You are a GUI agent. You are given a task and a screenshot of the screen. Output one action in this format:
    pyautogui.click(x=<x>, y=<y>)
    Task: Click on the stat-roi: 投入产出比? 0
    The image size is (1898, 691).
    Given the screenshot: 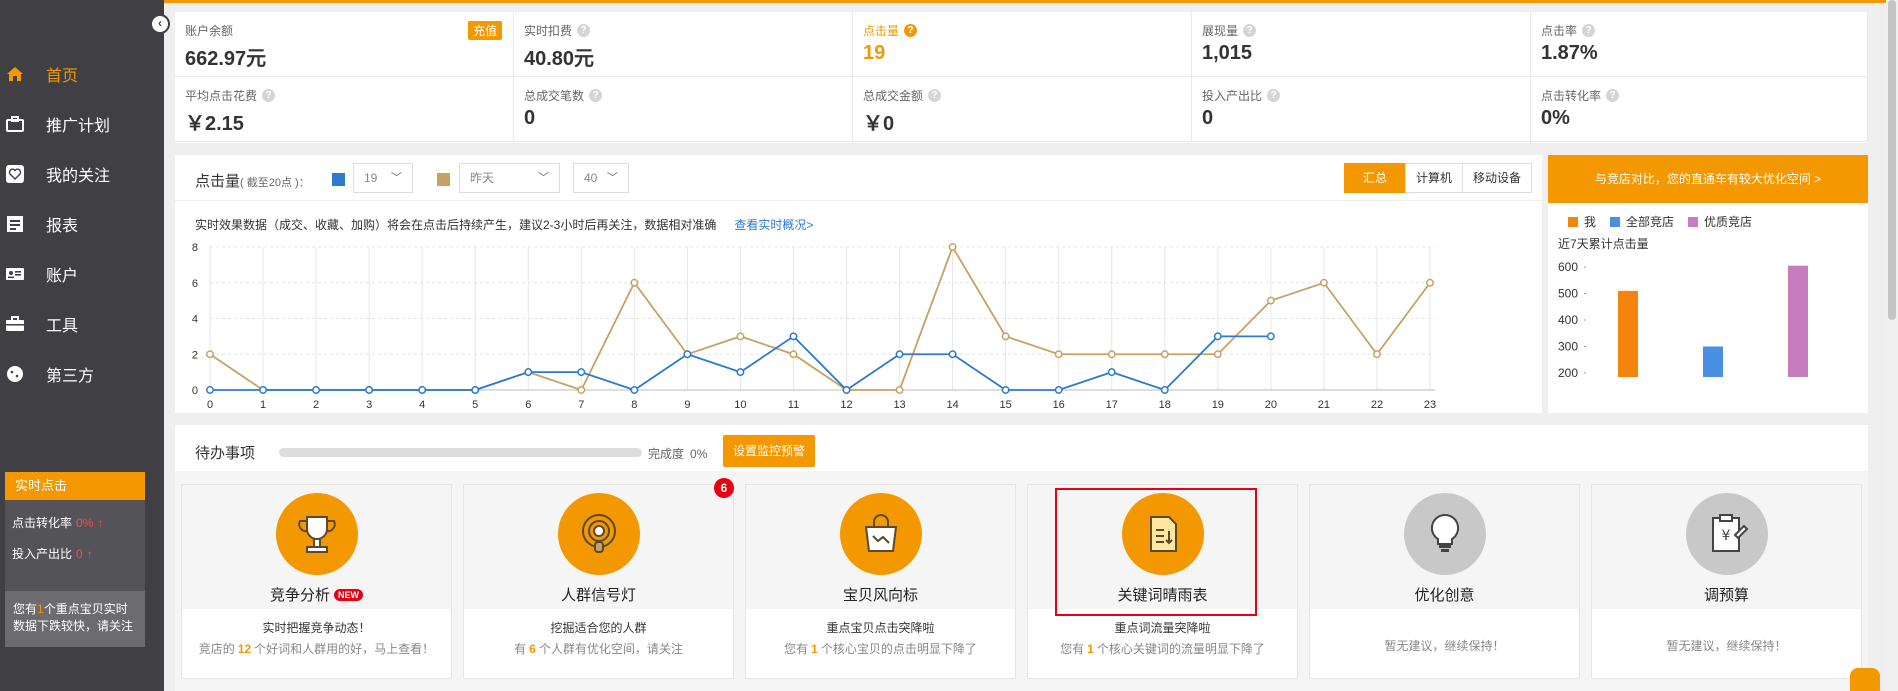 What is the action you would take?
    pyautogui.click(x=1361, y=109)
    